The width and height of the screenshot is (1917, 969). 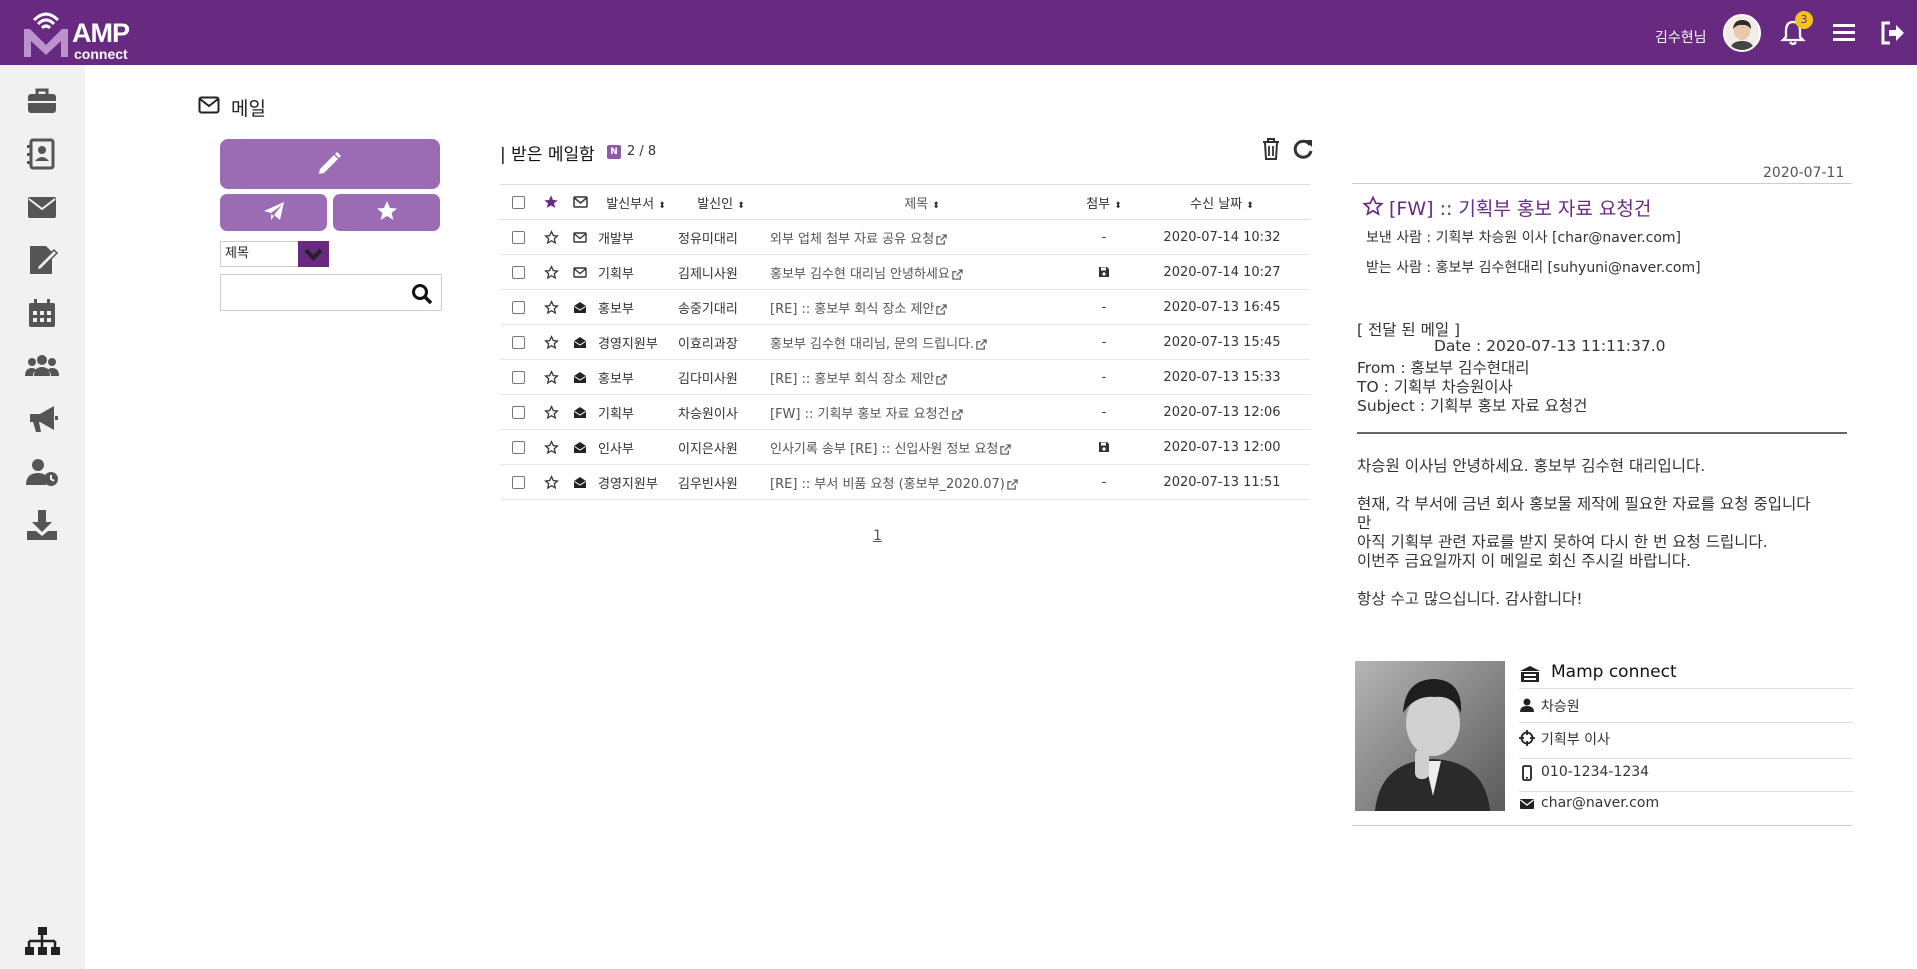 What do you see at coordinates (580, 202) in the screenshot?
I see `envelope-outline-icon` at bounding box center [580, 202].